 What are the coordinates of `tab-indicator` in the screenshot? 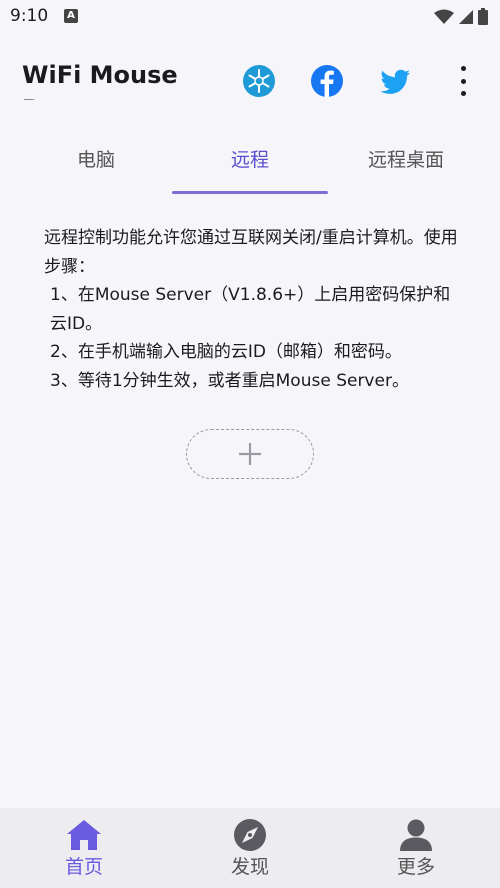 It's located at (250, 192).